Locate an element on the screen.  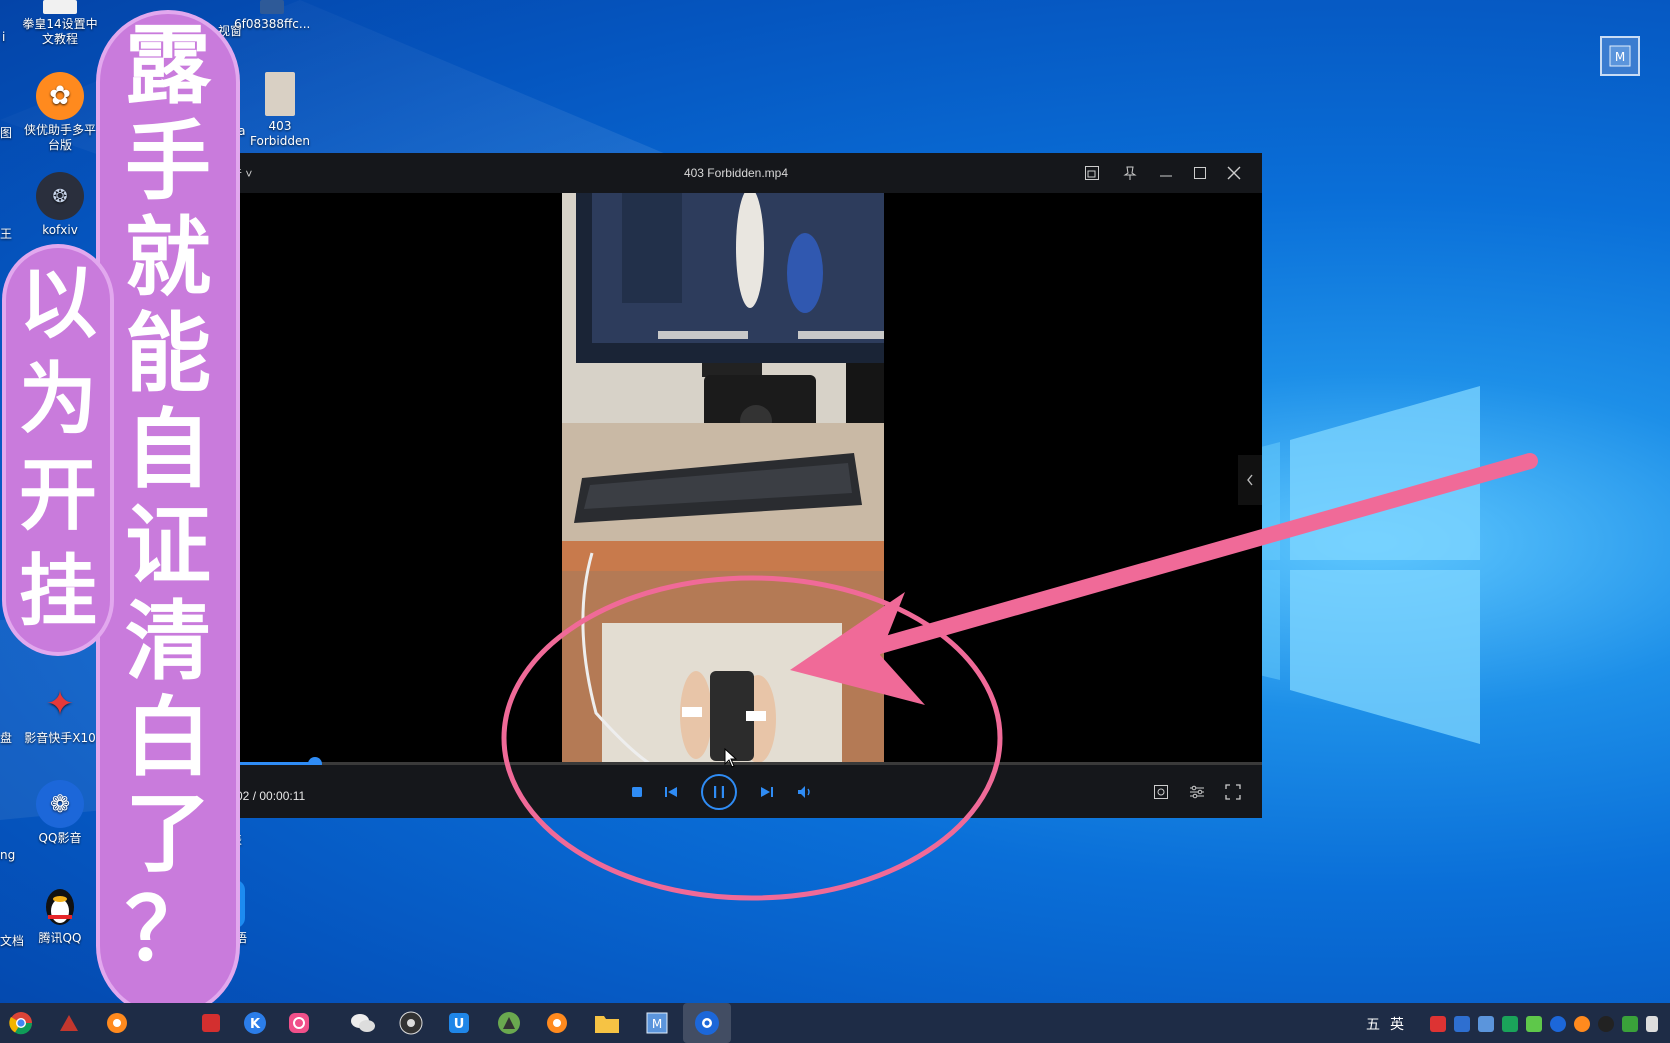
app-m-icon: M is located at coordinates (657, 1023).